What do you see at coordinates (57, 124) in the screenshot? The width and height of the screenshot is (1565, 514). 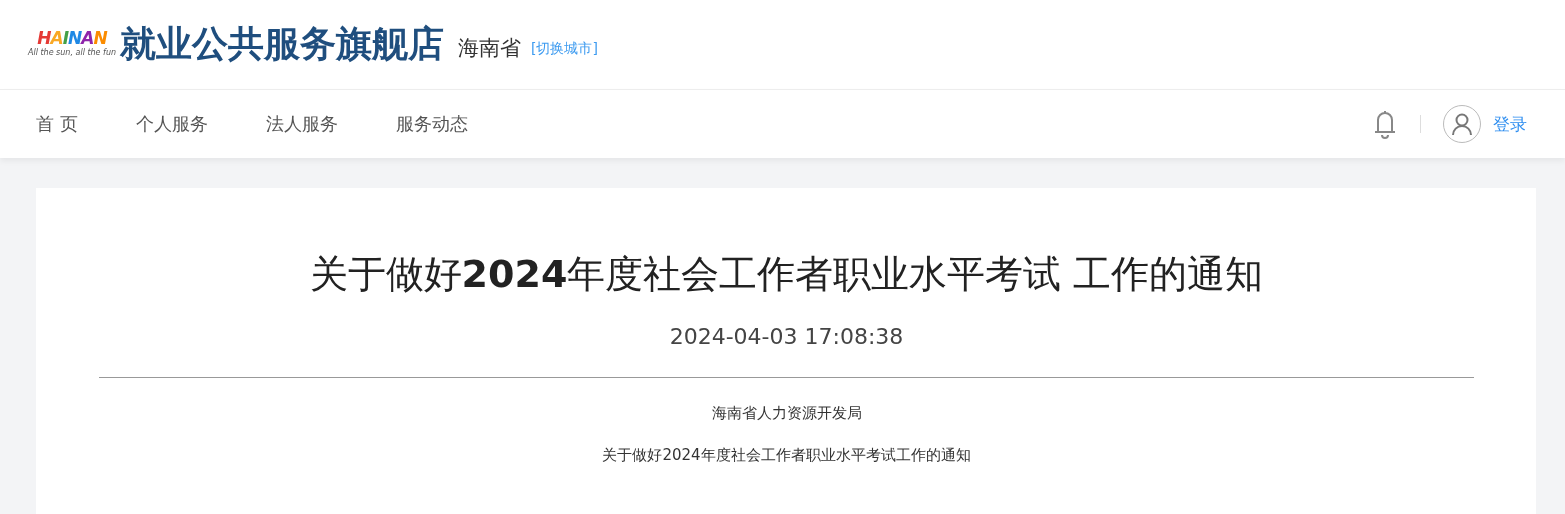 I see `nav-item: 首 页` at bounding box center [57, 124].